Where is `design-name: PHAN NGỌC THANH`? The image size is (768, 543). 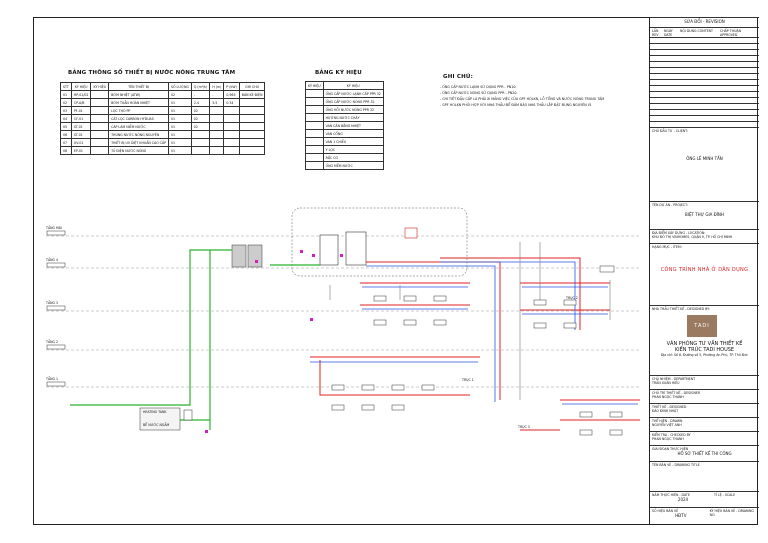
design-name: PHAN NGỌC THANH is located at coordinates (668, 397).